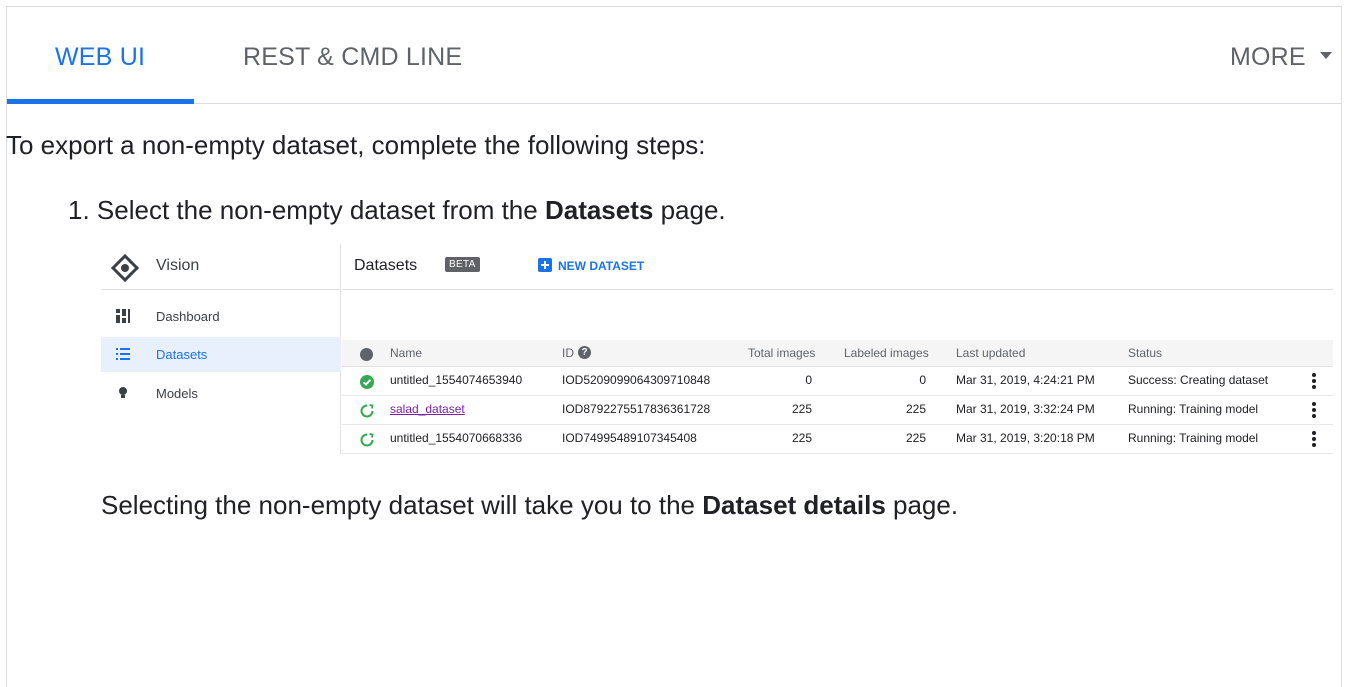  I want to click on step-text-end: page., so click(693, 210).